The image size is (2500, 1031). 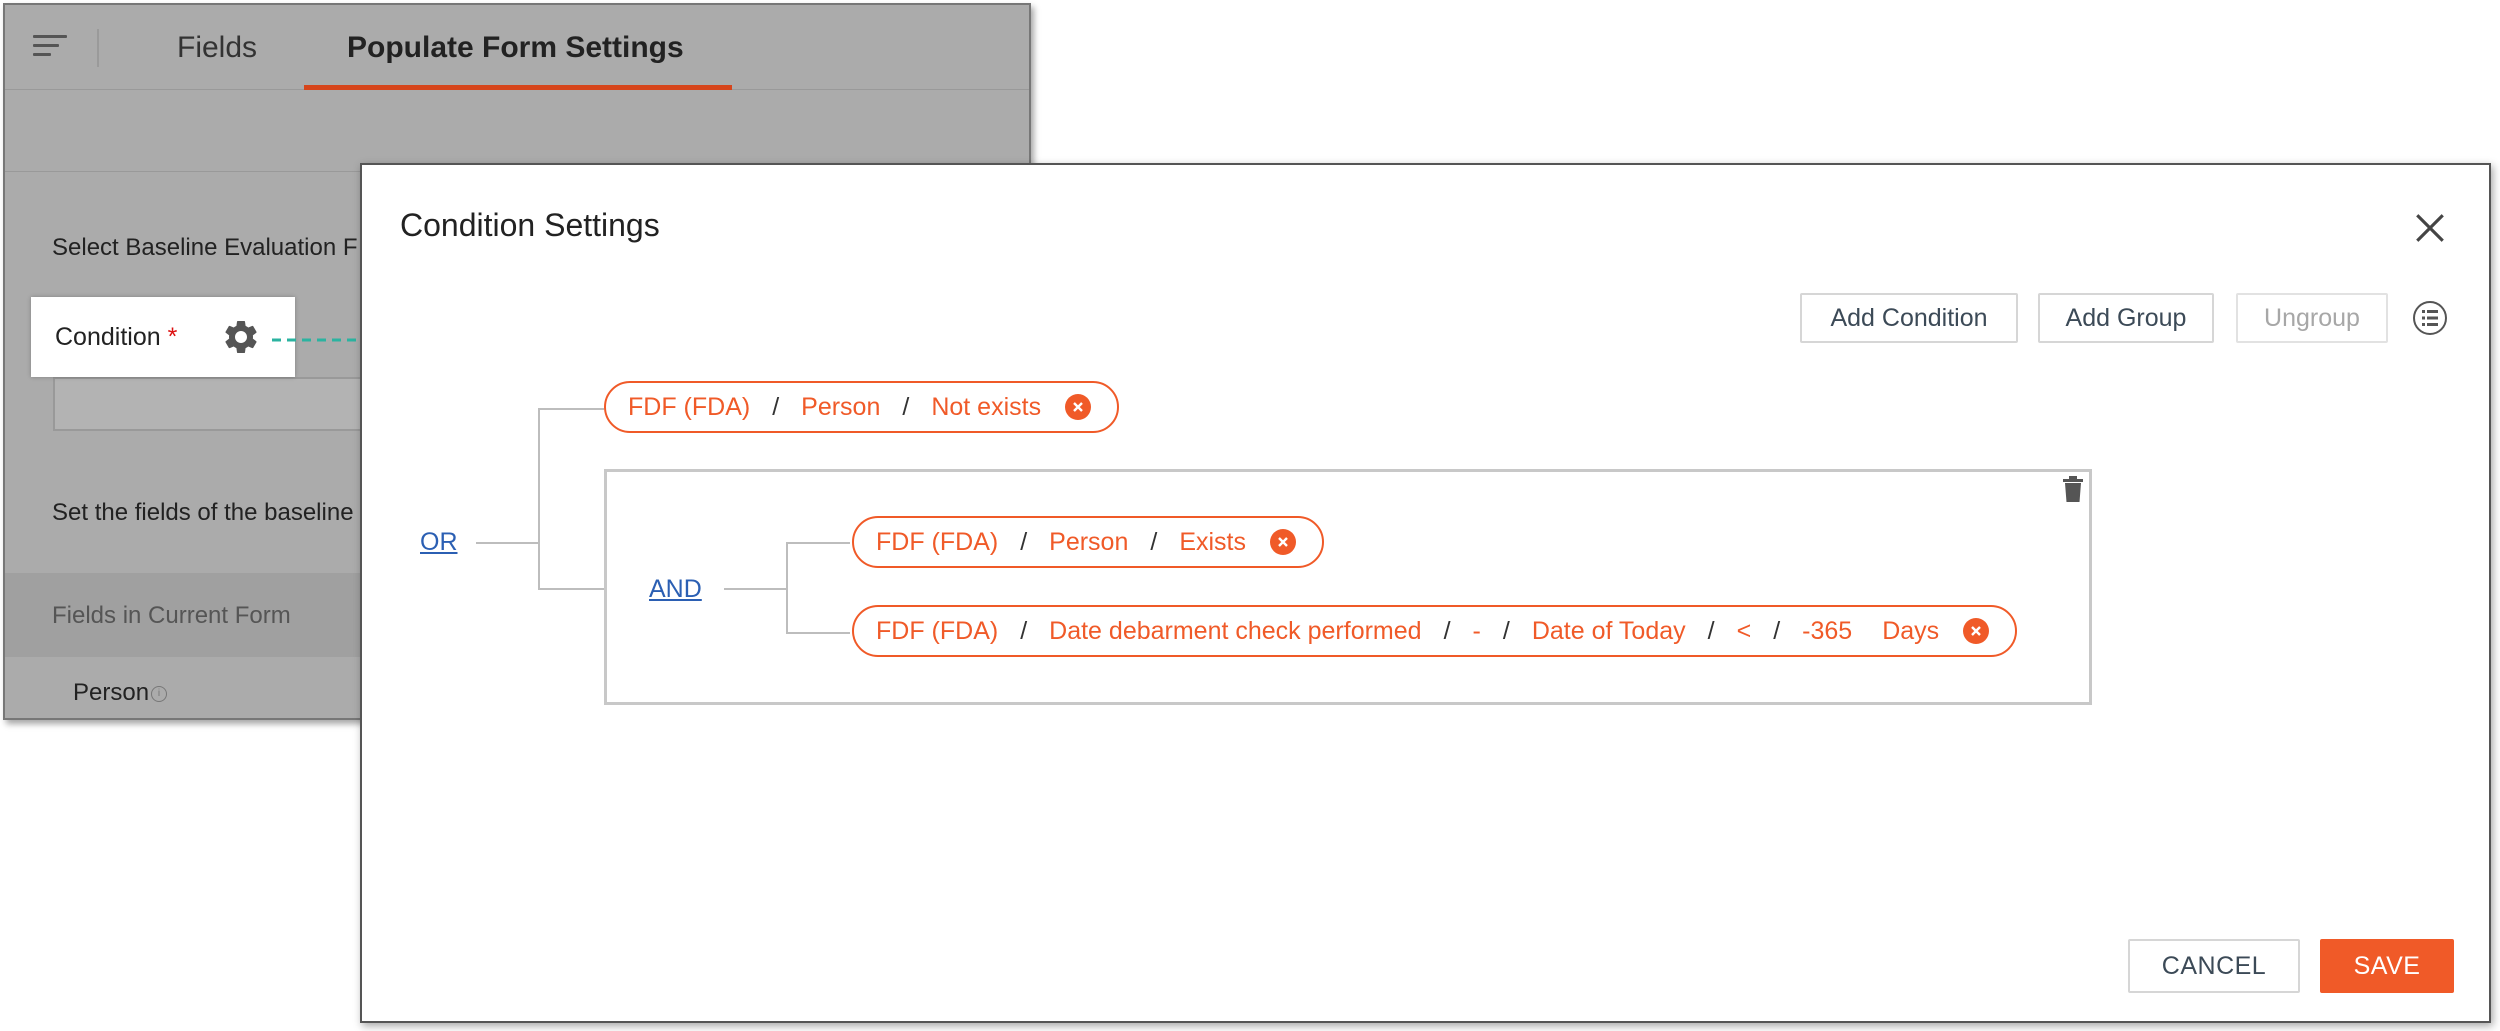 I want to click on select-baseline-label: Select Baseline Evaluation F, so click(x=205, y=247).